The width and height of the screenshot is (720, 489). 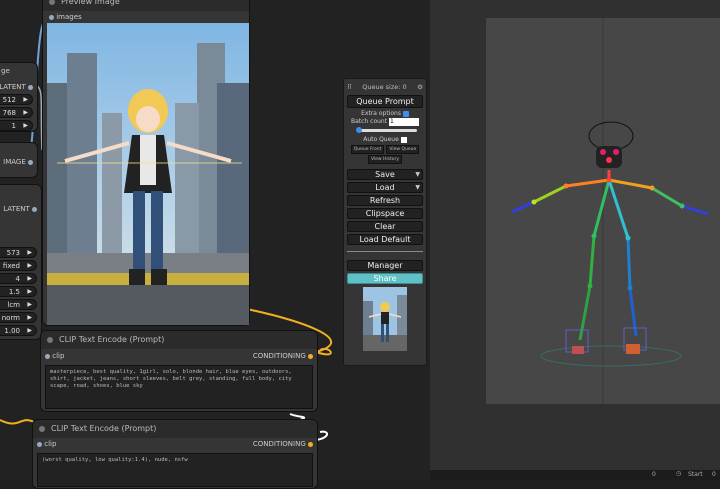 What do you see at coordinates (381, 139) in the screenshot?
I see `auto-queue-label: Auto Queue` at bounding box center [381, 139].